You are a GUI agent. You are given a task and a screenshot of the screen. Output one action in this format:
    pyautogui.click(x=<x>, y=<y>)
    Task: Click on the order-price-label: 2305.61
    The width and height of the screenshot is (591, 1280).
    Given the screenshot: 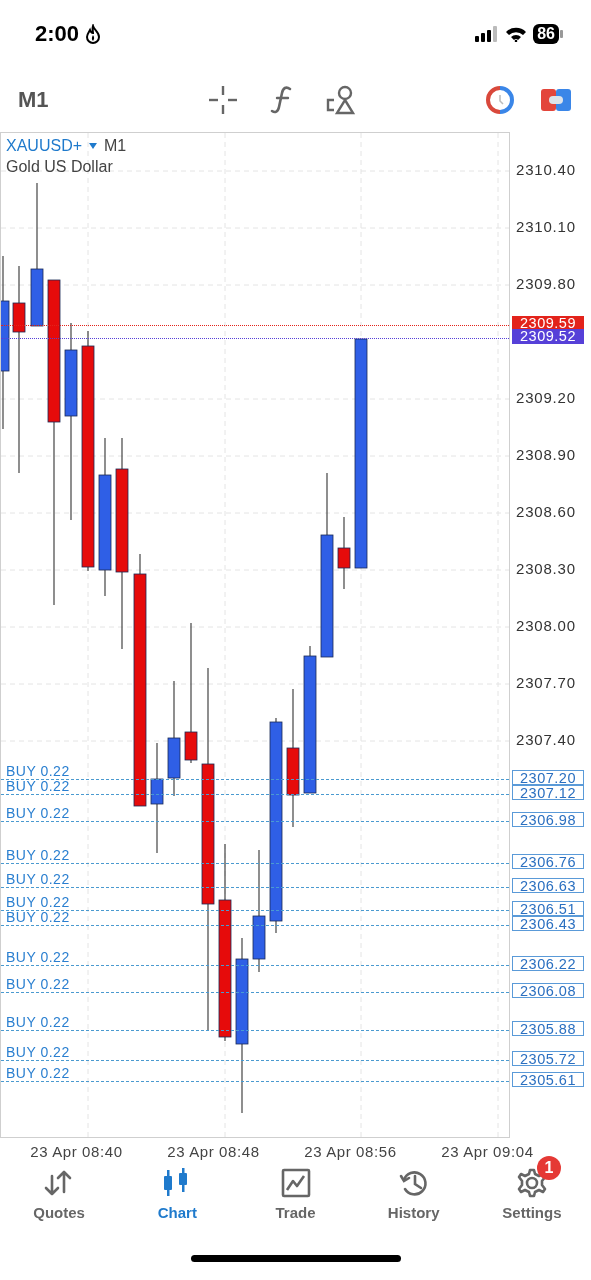 What is the action you would take?
    pyautogui.click(x=548, y=1080)
    